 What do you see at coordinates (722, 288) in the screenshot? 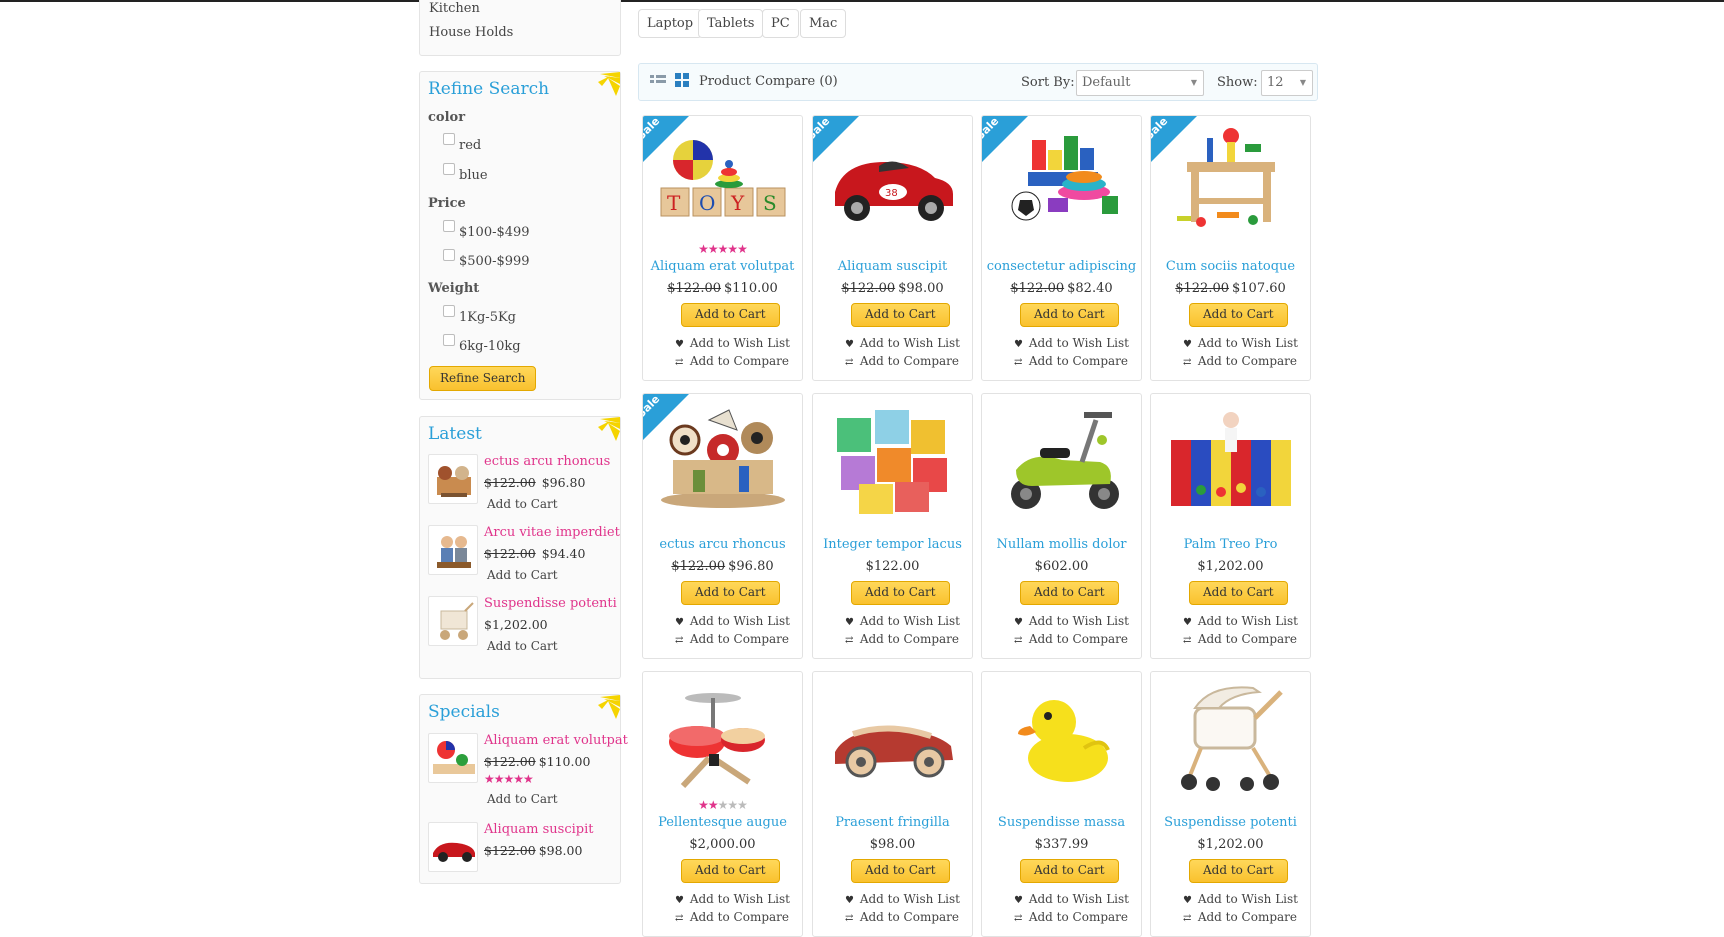
I see `product-price: $122.00 $110.00` at bounding box center [722, 288].